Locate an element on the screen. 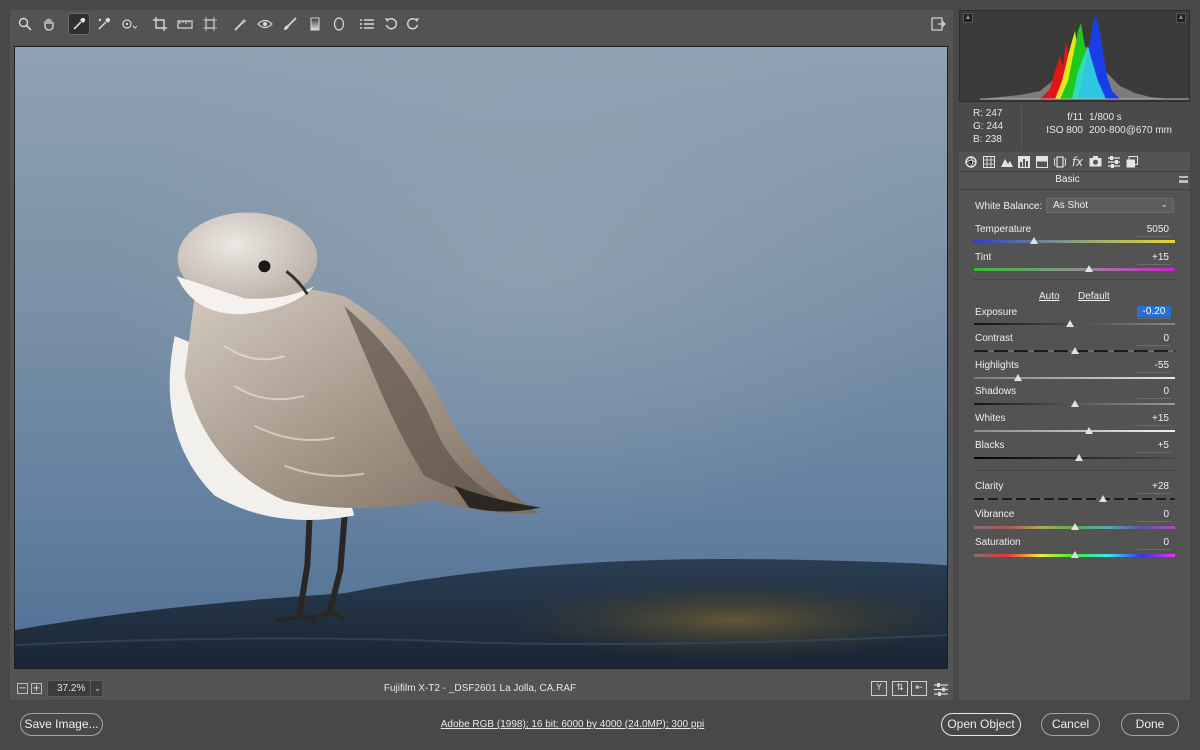 The height and width of the screenshot is (750, 1200). contrast-slider-thumb is located at coordinates (1074, 350).